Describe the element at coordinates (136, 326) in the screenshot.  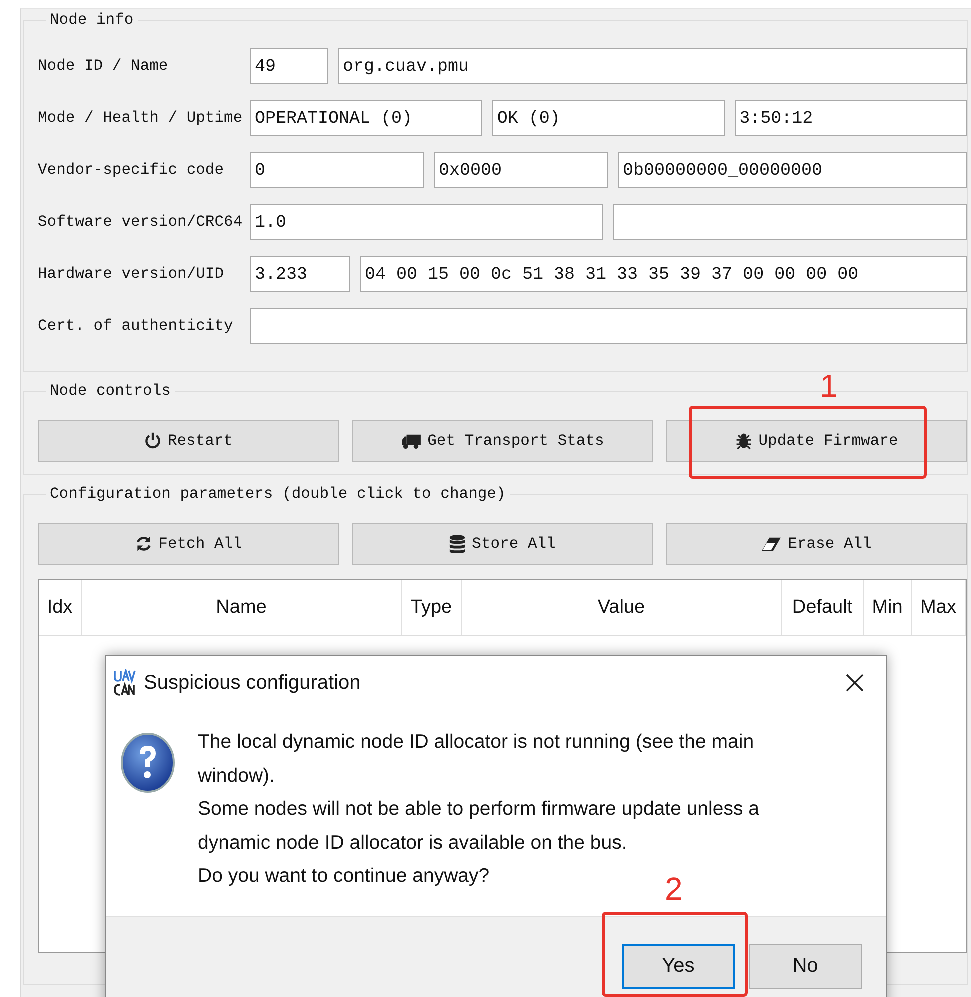
I see `field-label: Cert. of authenticity` at that location.